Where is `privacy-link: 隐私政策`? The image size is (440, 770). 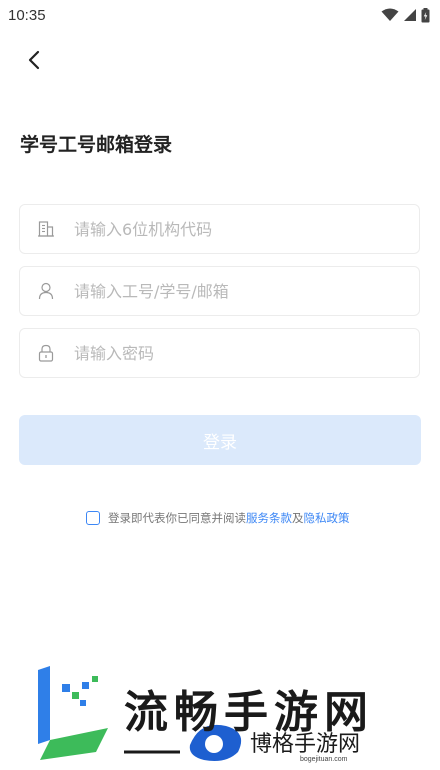
privacy-link: 隐私政策 is located at coordinates (327, 518).